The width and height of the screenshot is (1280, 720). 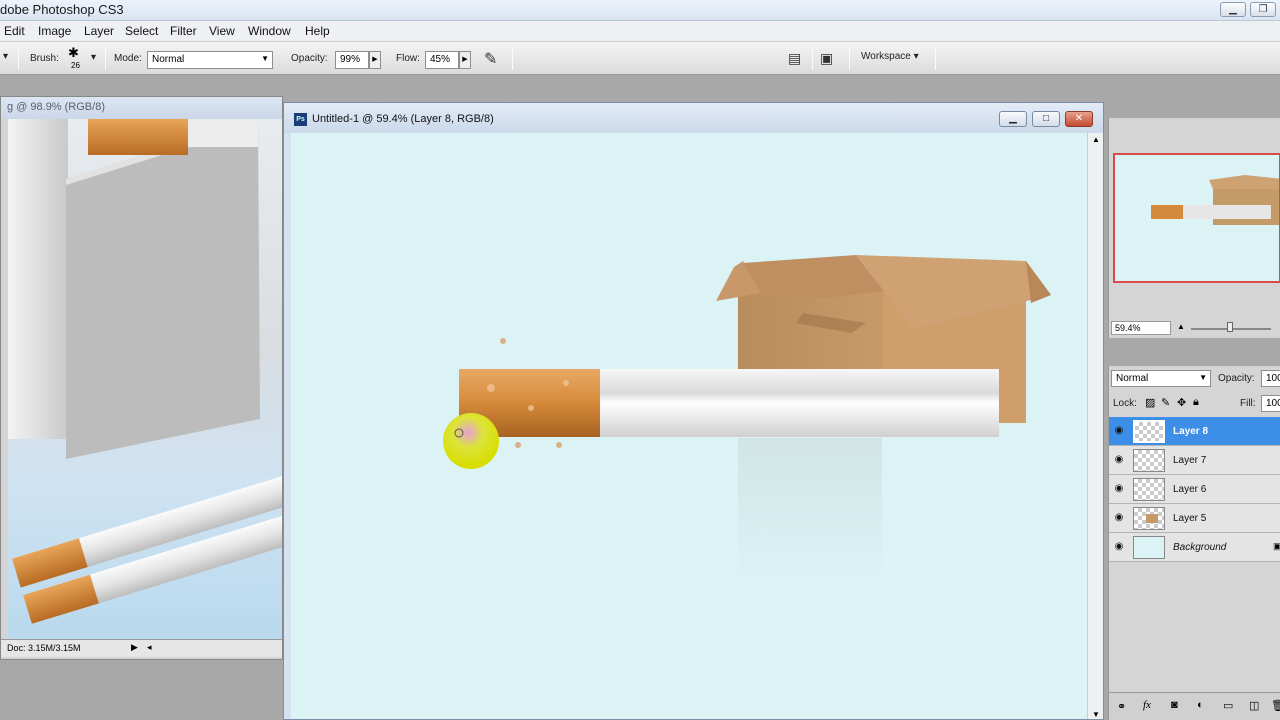 What do you see at coordinates (93, 57) in the screenshot?
I see `brush-picker-arrow-icon: ▾` at bounding box center [93, 57].